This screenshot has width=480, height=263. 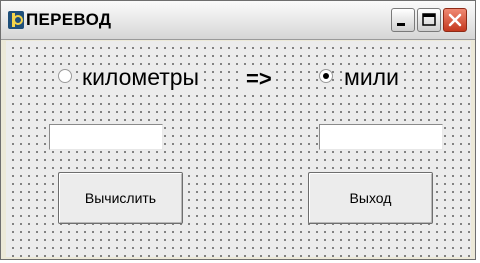 What do you see at coordinates (401, 24) in the screenshot?
I see `minimize-icon` at bounding box center [401, 24].